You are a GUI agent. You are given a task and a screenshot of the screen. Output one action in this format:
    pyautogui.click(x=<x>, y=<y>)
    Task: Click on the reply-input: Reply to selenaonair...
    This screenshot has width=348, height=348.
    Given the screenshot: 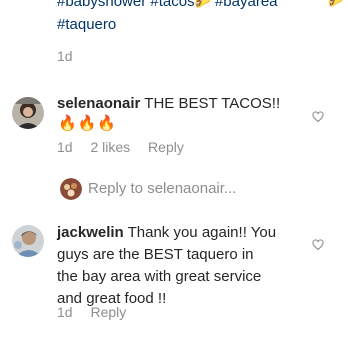 What is the action you would take?
    pyautogui.click(x=162, y=188)
    